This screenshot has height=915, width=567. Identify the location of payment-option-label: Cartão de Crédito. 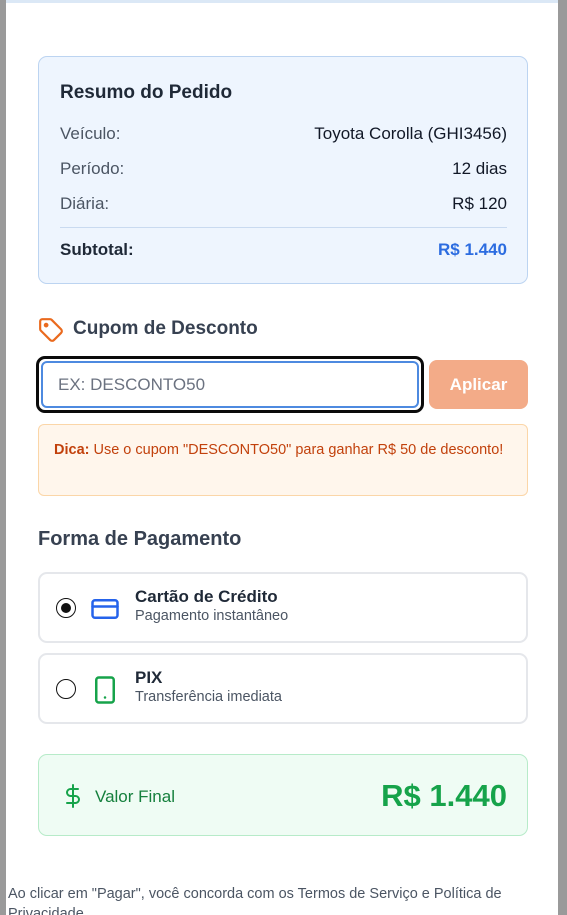
(206, 596).